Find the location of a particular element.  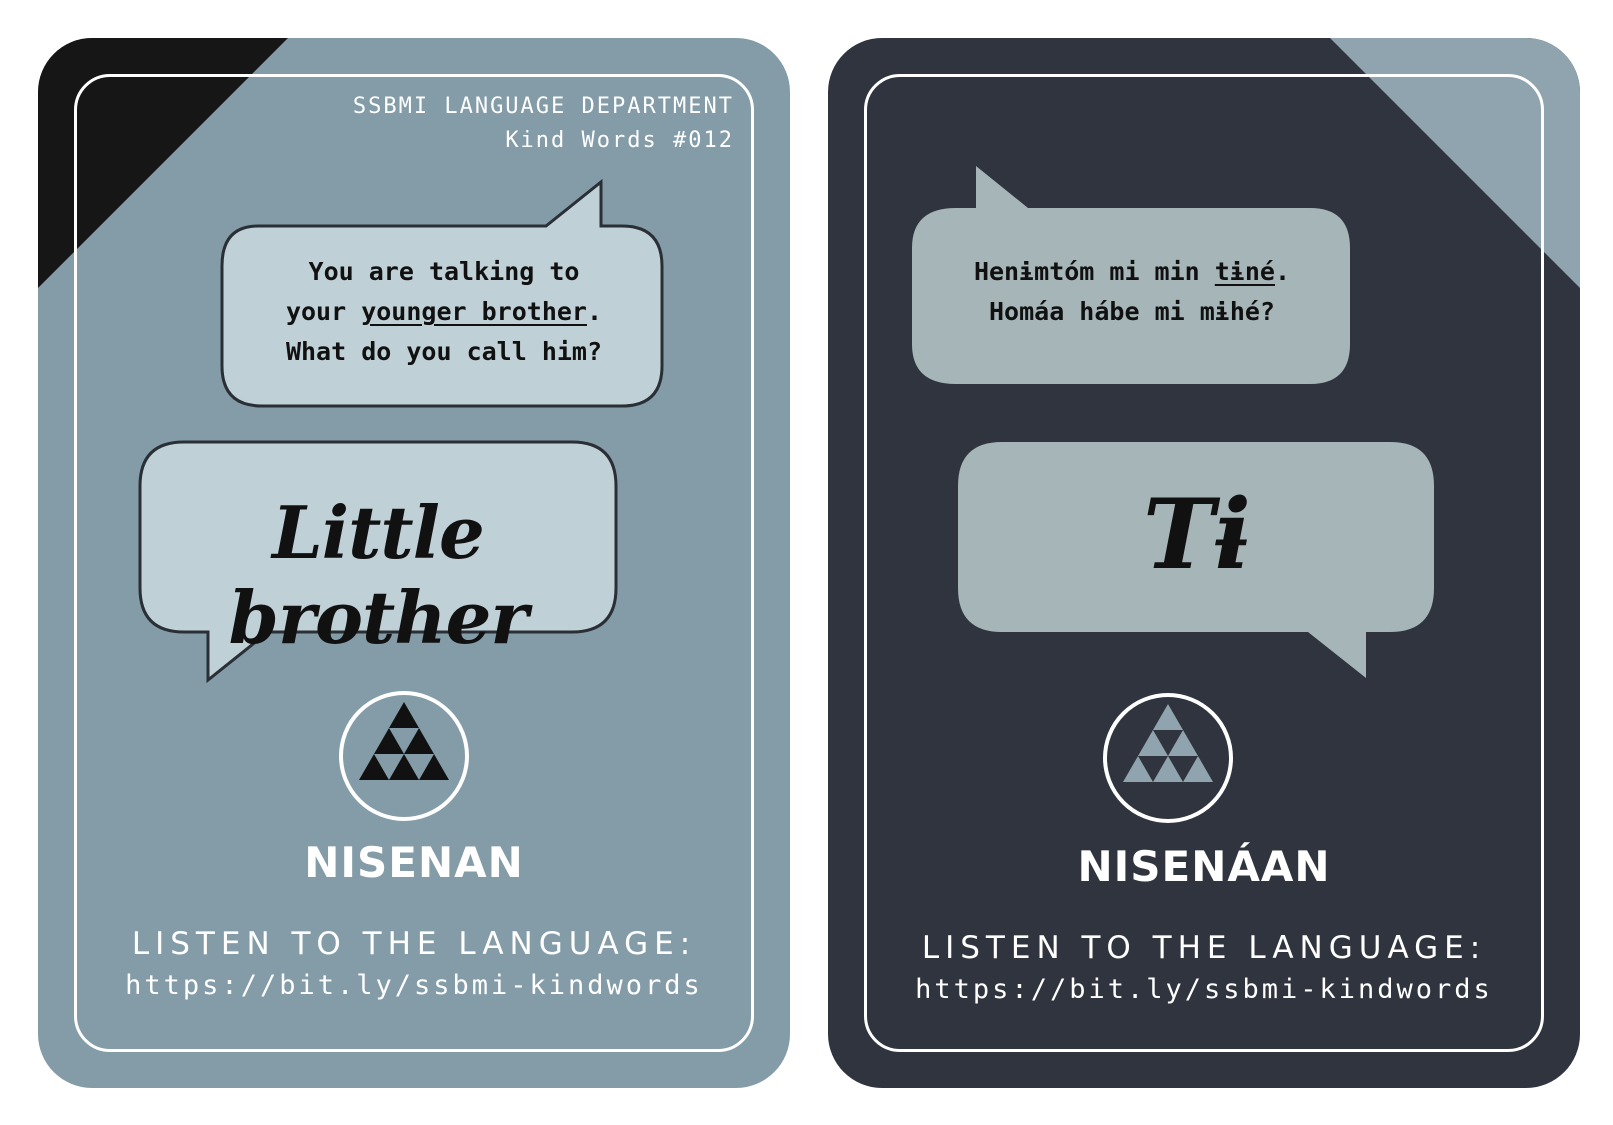

department-label: SSBMI LANGUAGE DEPARTMENT is located at coordinates (543, 106).